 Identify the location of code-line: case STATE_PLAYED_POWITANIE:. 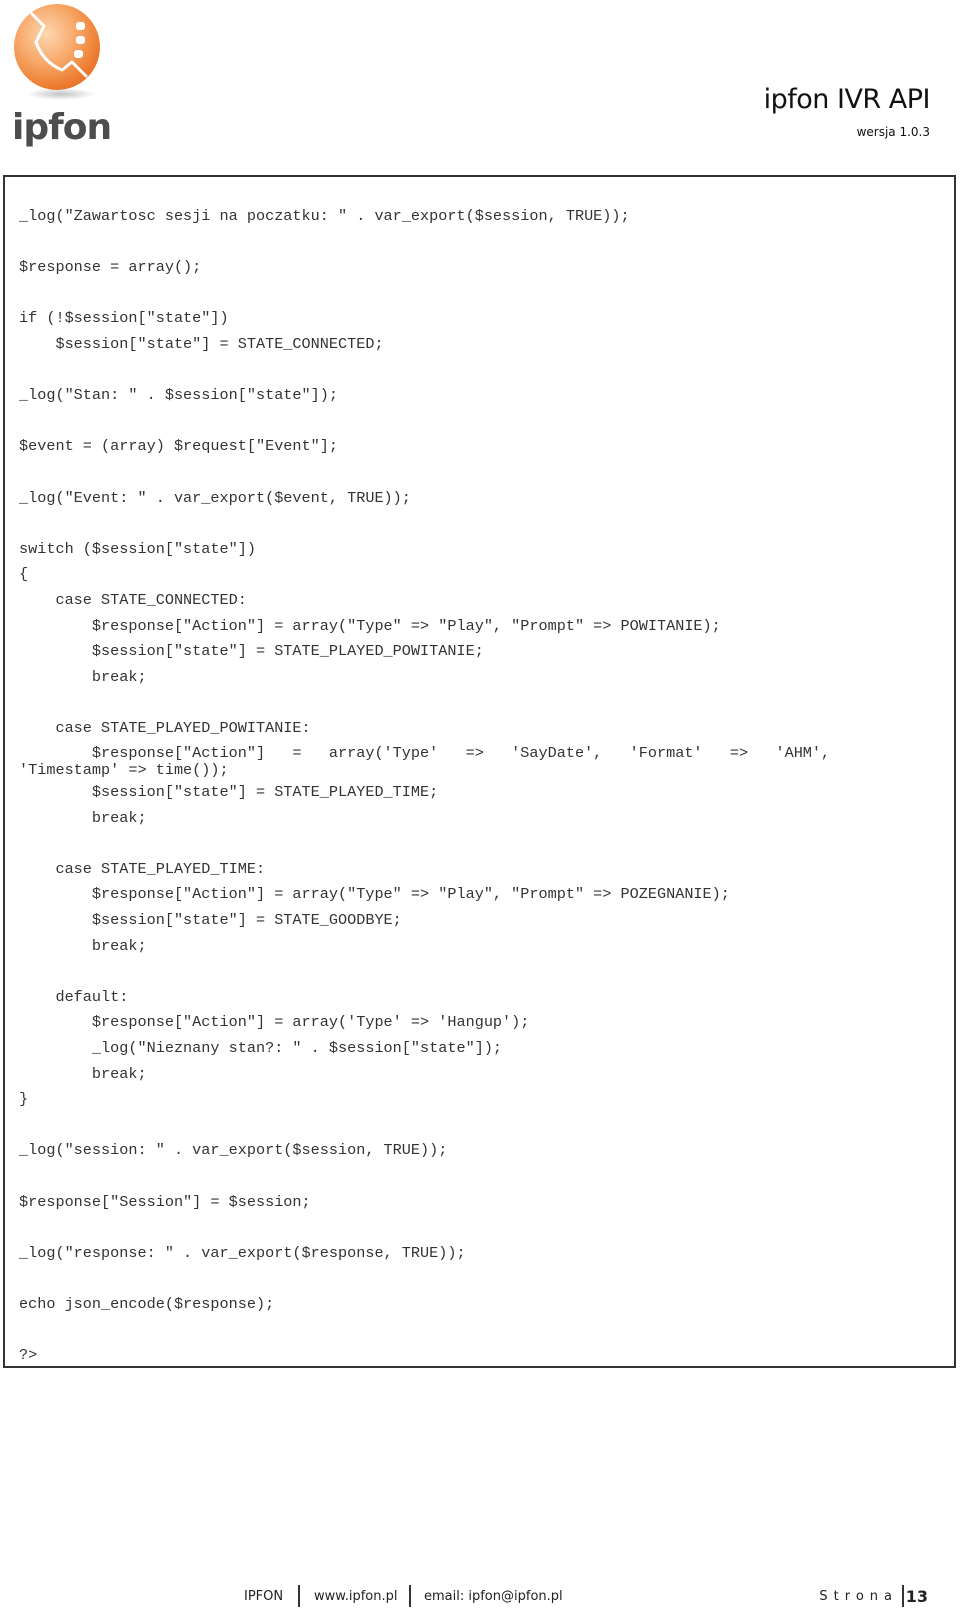
(165, 727).